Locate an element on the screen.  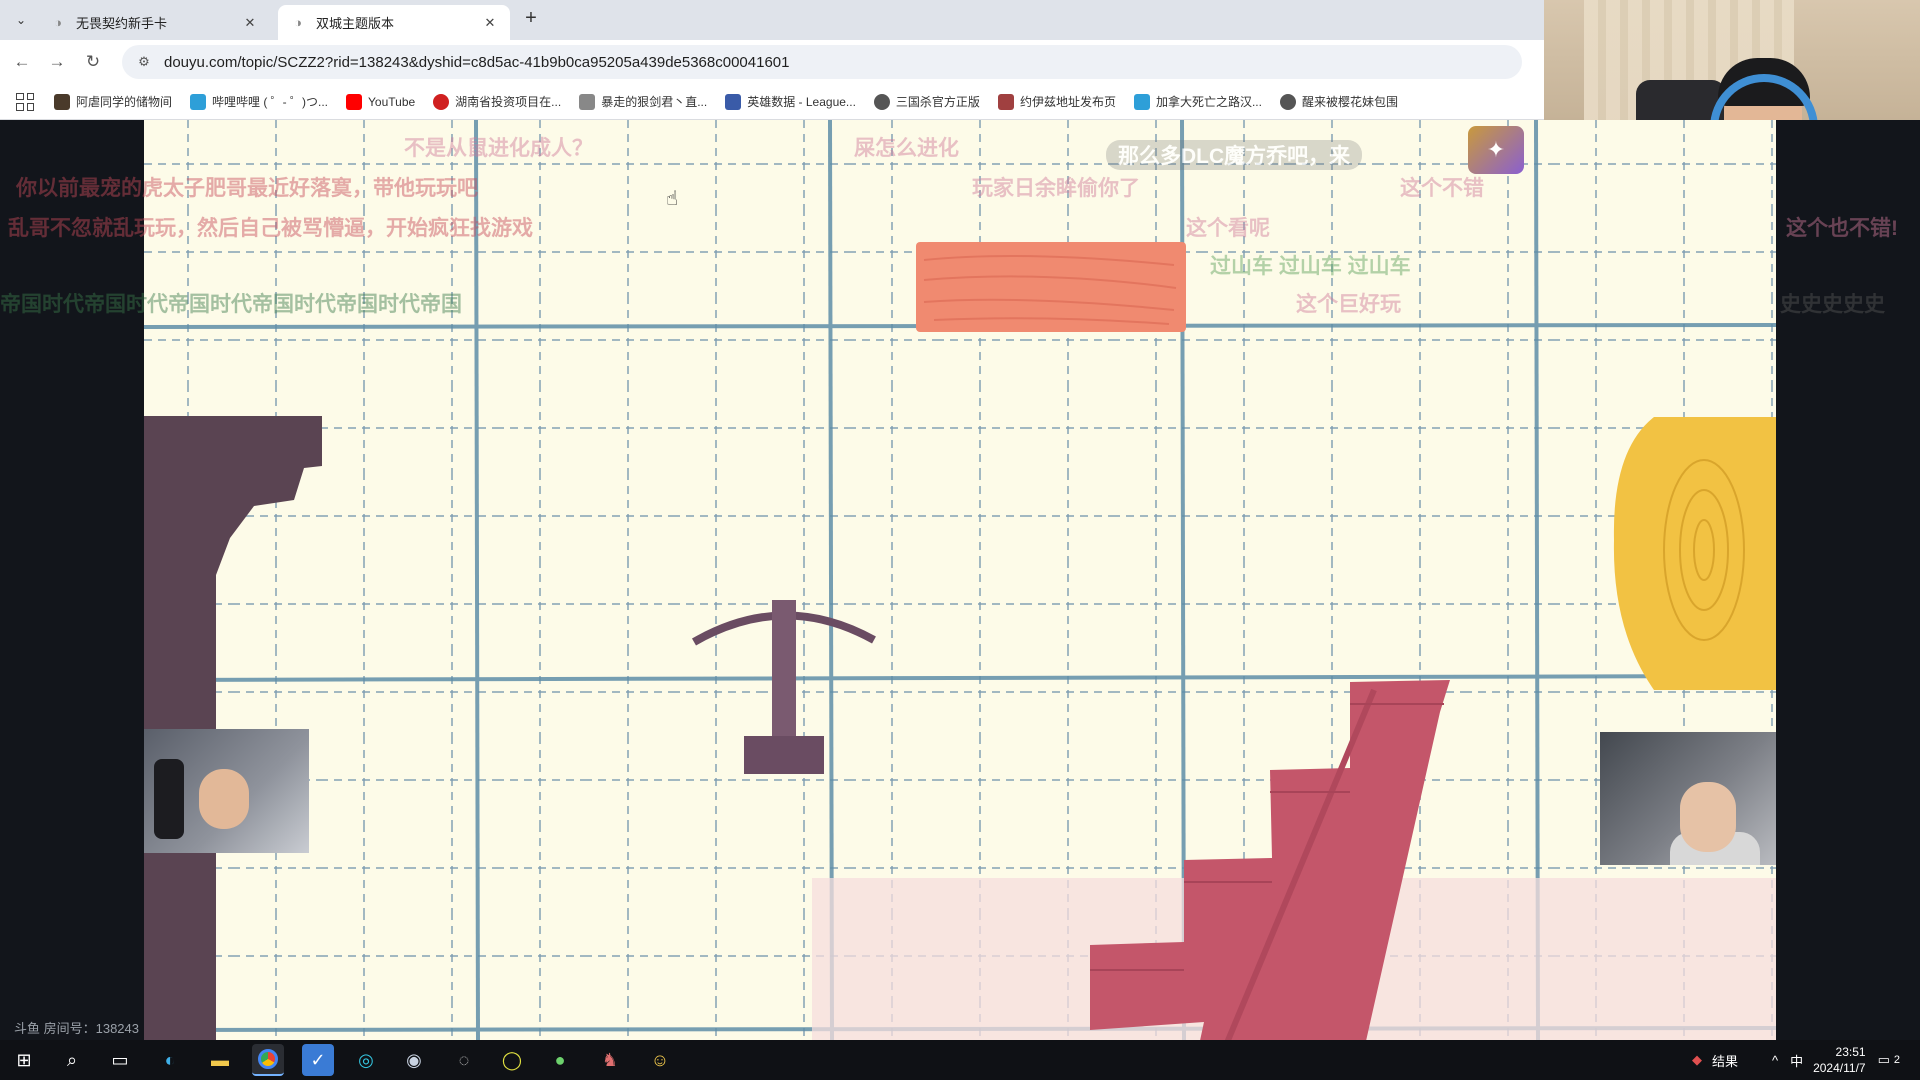
danmu-comment: 屎怎么进化 is located at coordinates (906, 148).